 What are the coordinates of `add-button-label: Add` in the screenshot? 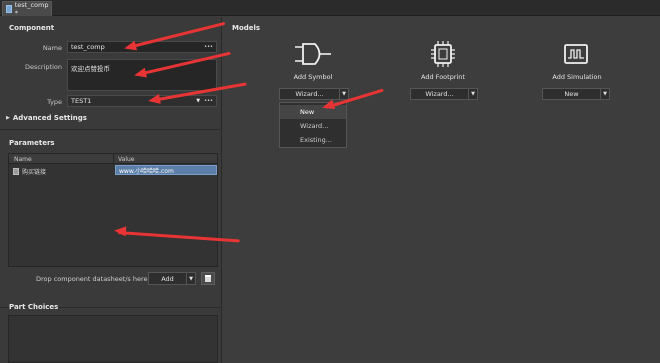 It's located at (167, 278).